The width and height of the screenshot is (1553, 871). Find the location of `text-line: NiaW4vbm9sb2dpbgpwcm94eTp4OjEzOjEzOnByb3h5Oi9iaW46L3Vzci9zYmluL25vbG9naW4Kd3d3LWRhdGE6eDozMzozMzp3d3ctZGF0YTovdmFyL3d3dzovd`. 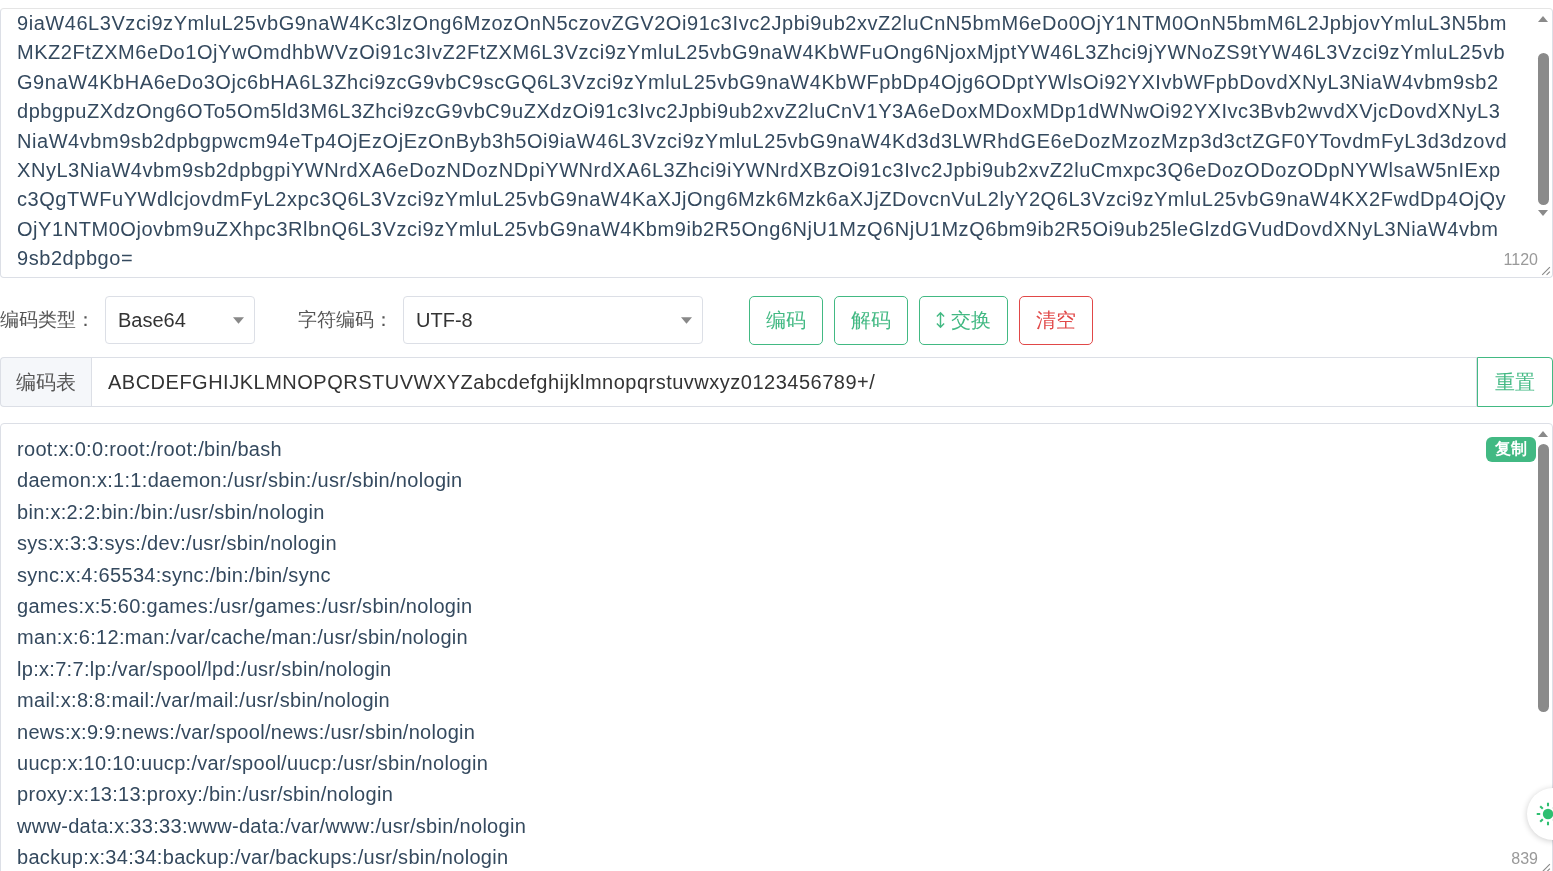

text-line: NiaW4vbm9sb2dpbgpwcm94eTp4OjEzOjEzOnByb3h5Oi9iaW46L3Vzci9zYmluL25vbG9naW4Kd3d3LWRhdGE6eDozMzozMzp3d3ctZGF0YTovdmFyL3d3dzovd is located at coordinates (762, 141).